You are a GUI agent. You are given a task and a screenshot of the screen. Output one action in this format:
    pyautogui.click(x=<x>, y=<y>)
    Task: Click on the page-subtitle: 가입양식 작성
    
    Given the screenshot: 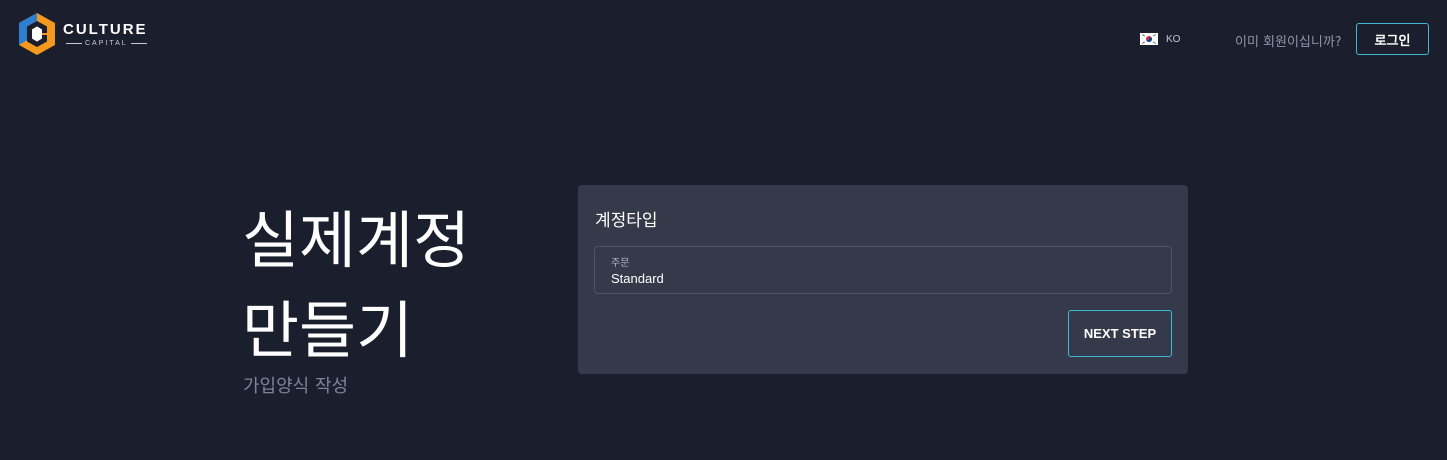 What is the action you would take?
    pyautogui.click(x=296, y=386)
    